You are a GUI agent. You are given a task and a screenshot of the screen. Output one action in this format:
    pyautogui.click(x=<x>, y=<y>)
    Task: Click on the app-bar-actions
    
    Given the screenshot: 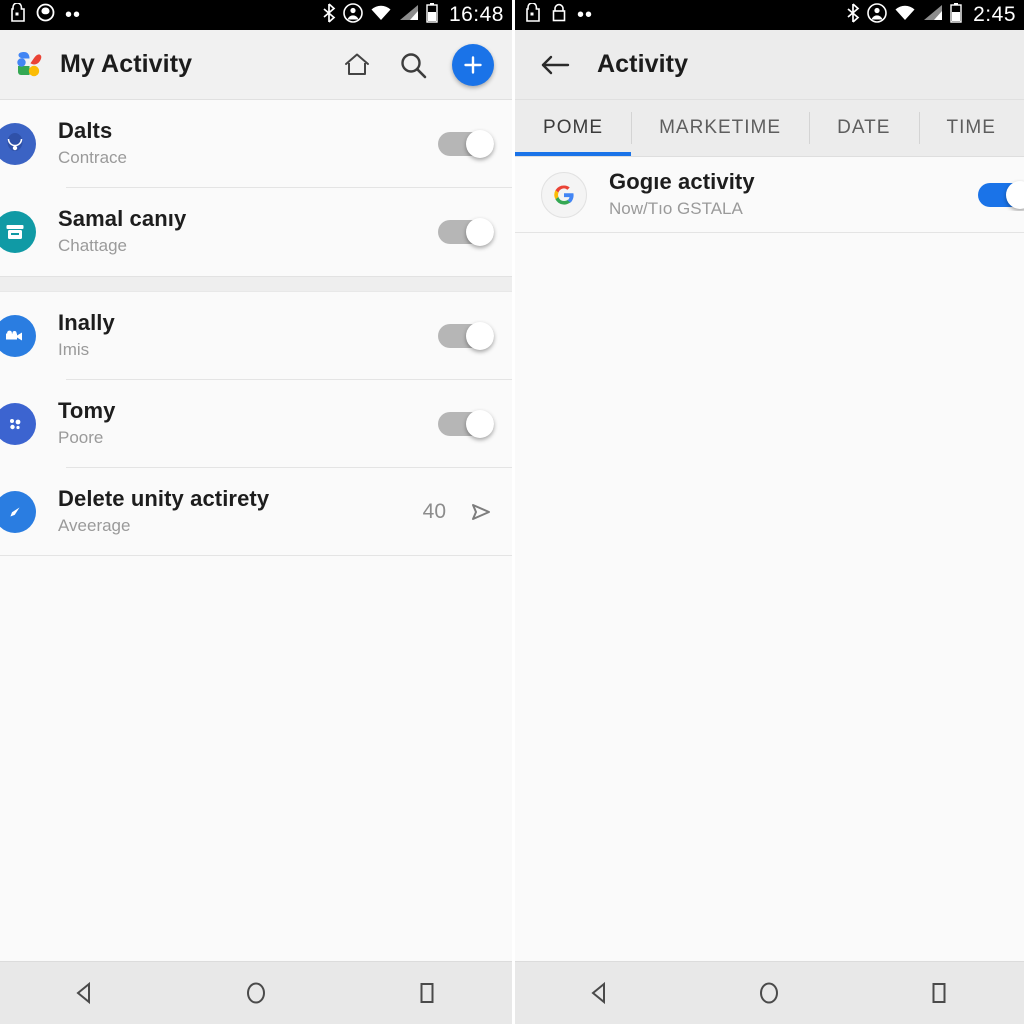 What is the action you would take?
    pyautogui.click(x=417, y=64)
    